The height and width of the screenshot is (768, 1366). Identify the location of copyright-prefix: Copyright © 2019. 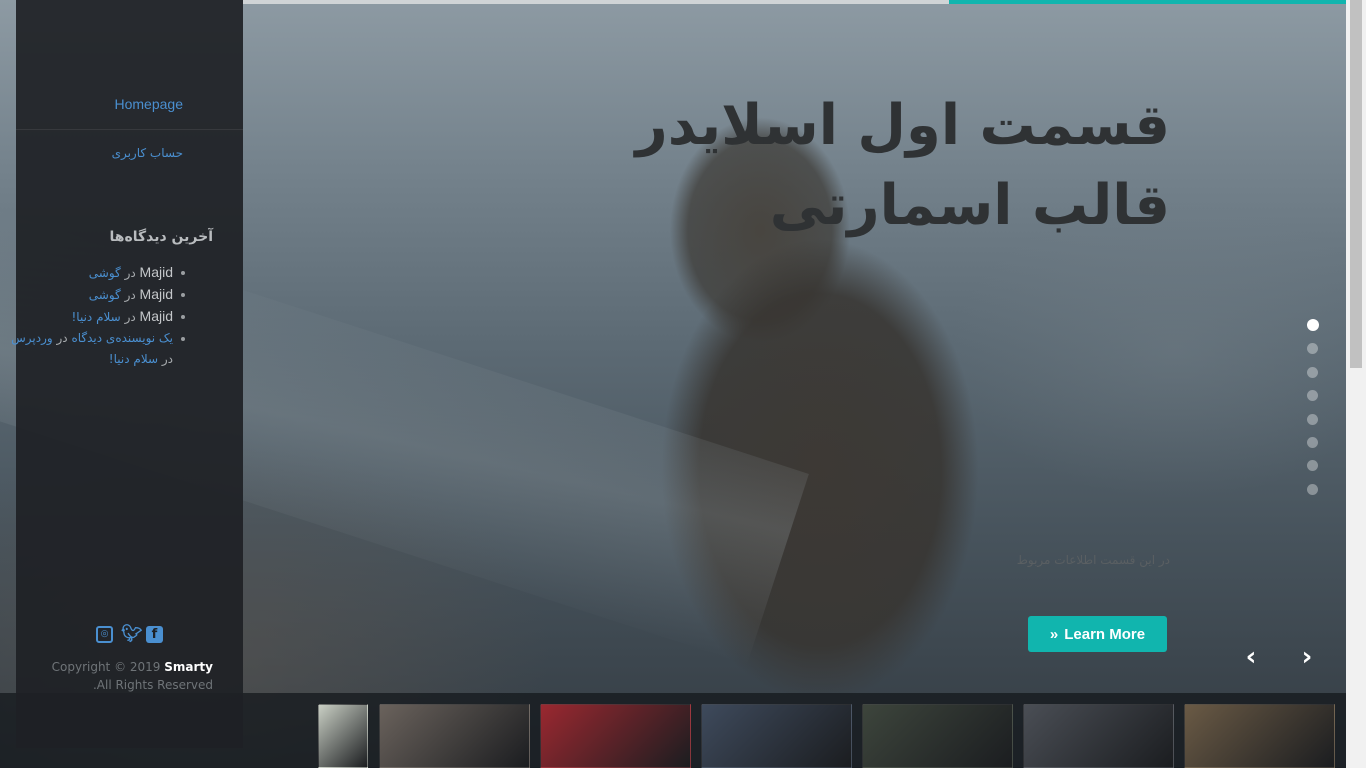
(106, 667).